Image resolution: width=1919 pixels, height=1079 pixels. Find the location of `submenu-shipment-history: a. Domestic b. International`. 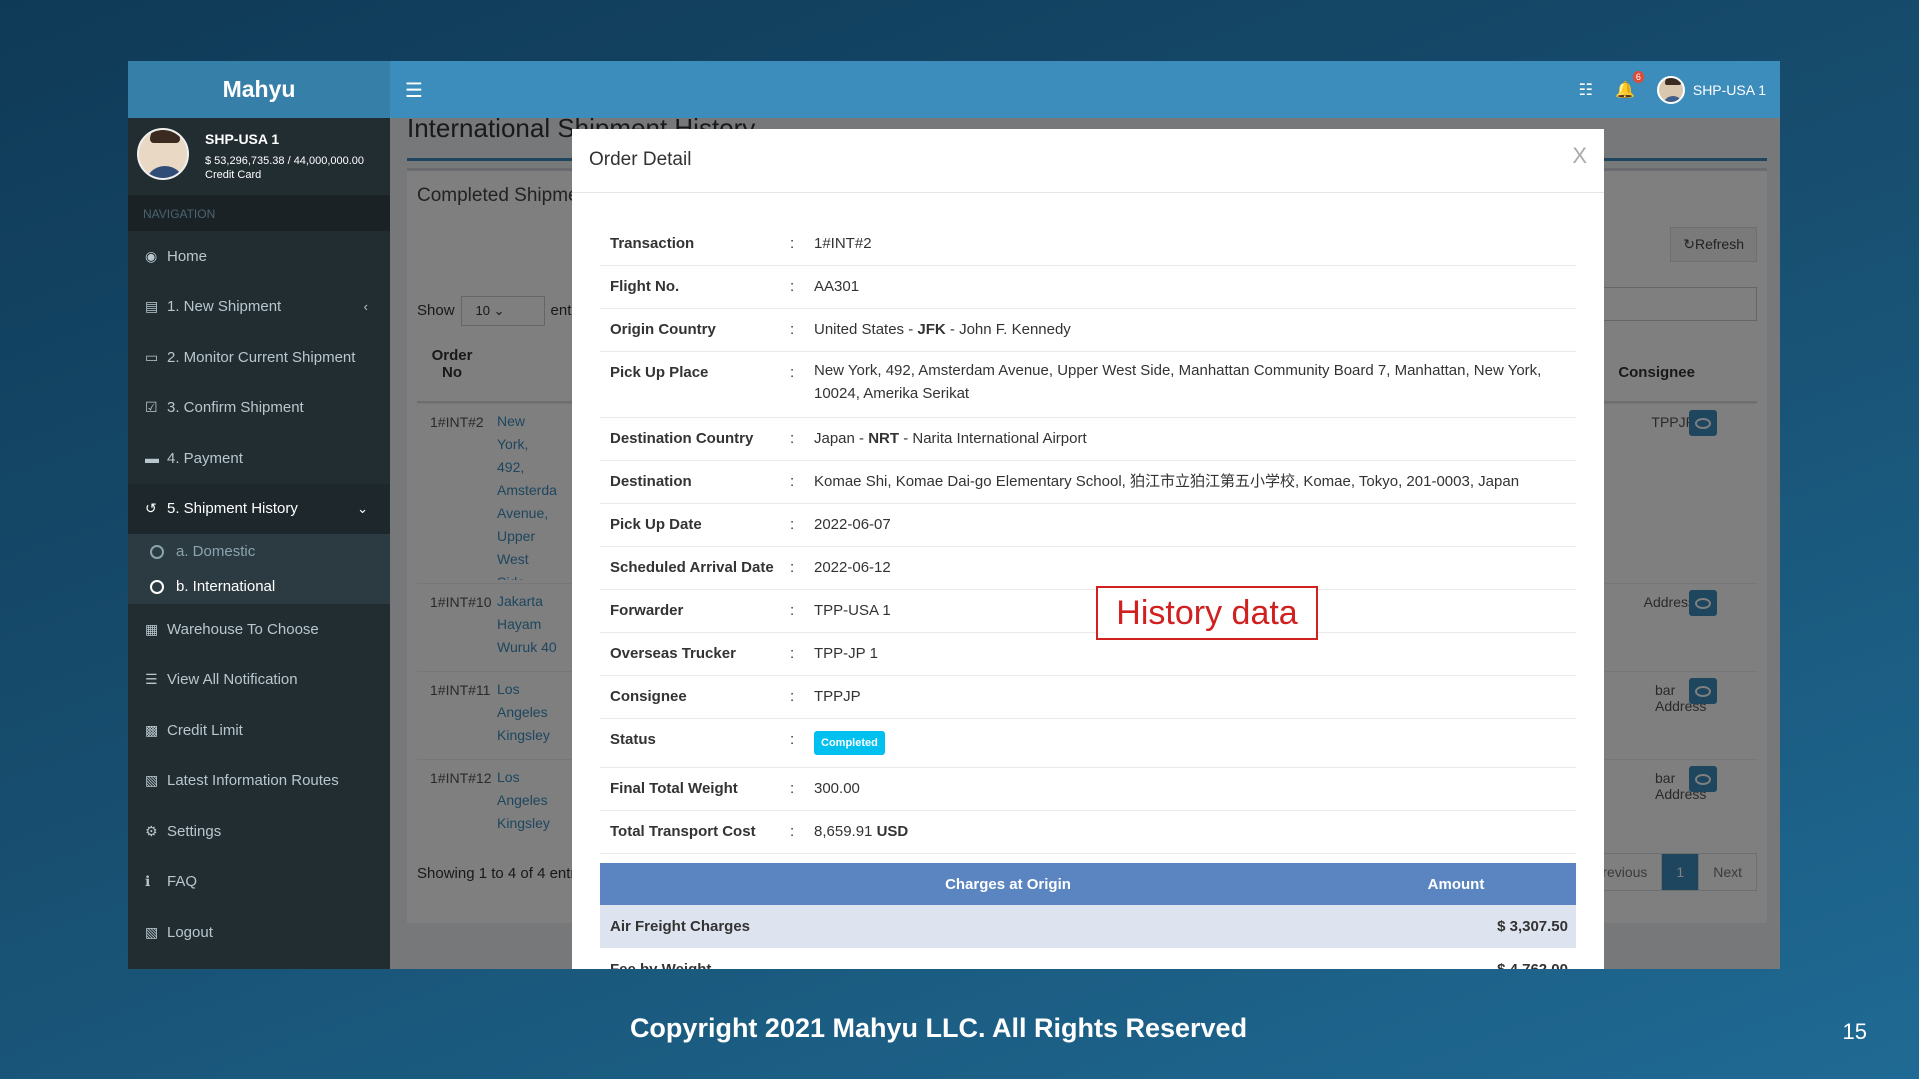

submenu-shipment-history: a. Domestic b. International is located at coordinates (259, 569).